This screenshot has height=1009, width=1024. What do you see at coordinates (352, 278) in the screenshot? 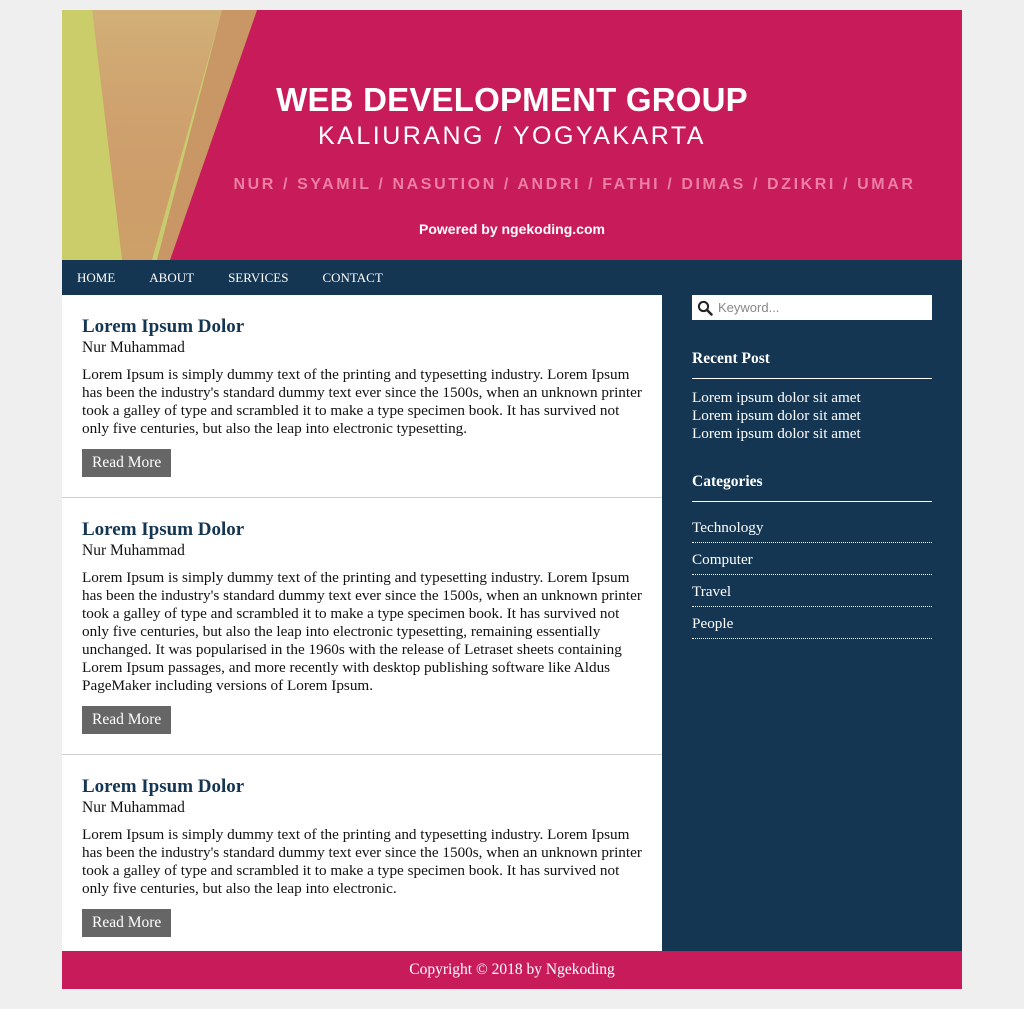
I see `nav-contact: CONTACT` at bounding box center [352, 278].